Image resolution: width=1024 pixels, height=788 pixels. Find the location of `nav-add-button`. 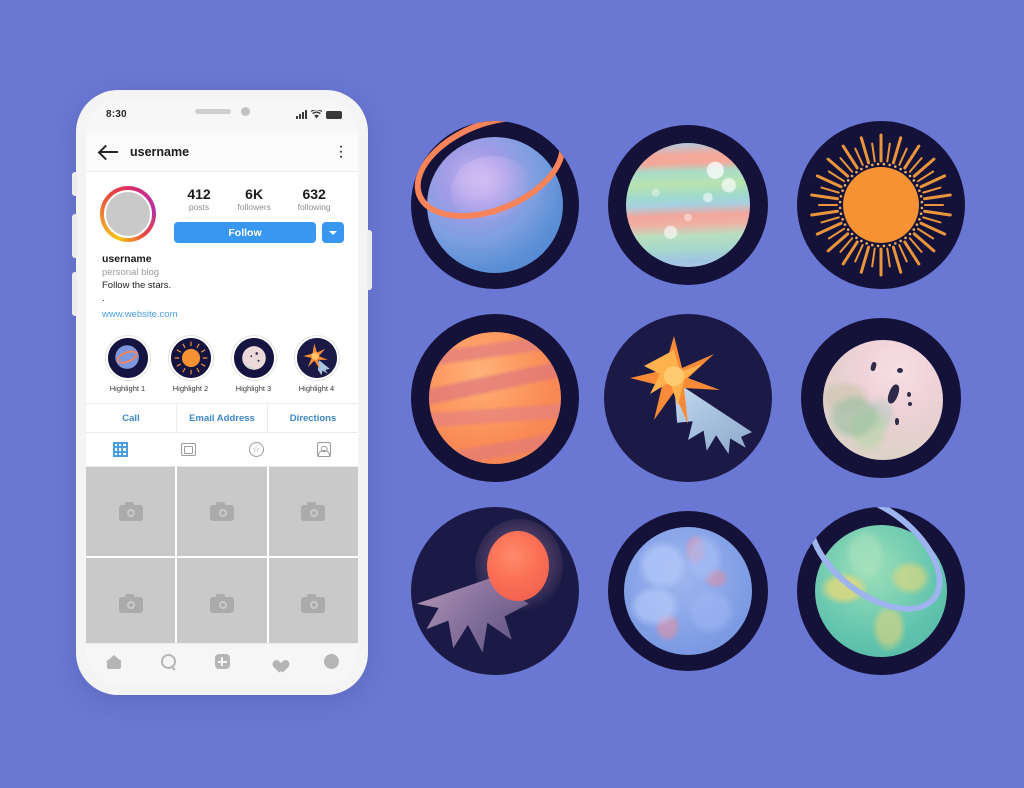

nav-add-button is located at coordinates (222, 661).